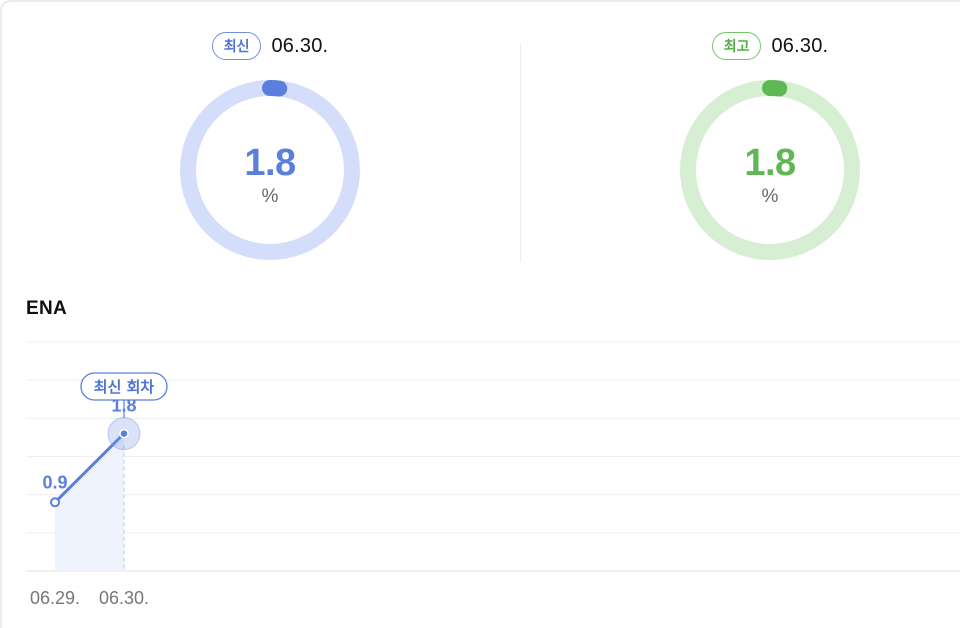  Describe the element at coordinates (47, 308) in the screenshot. I see `section-title: ENA` at that location.